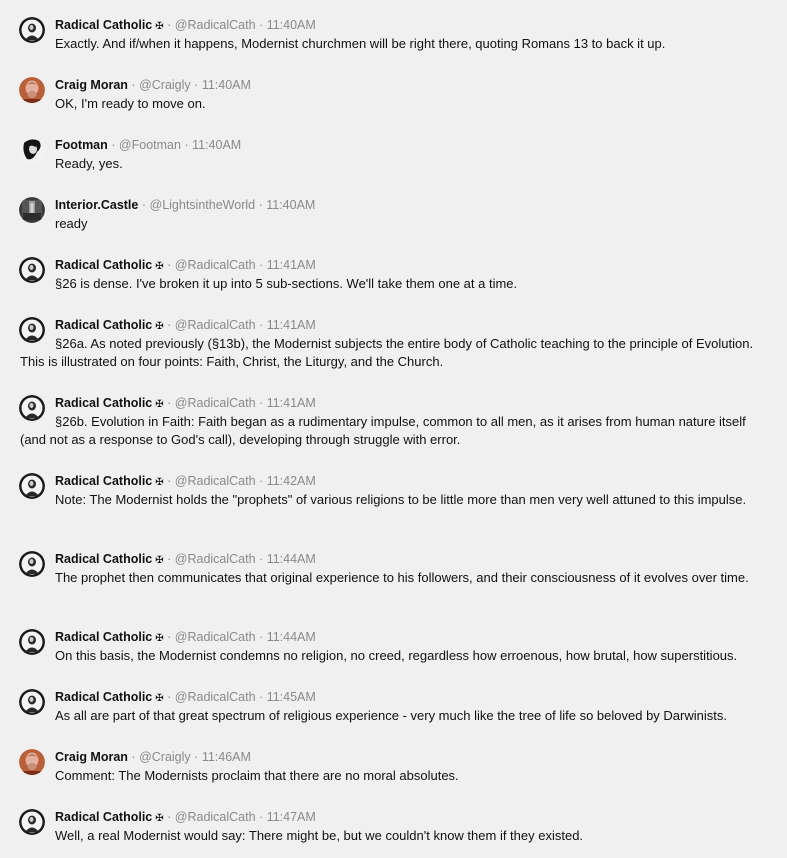  Describe the element at coordinates (130, 103) in the screenshot. I see `message-text: OK, I'm ready to move on.` at that location.